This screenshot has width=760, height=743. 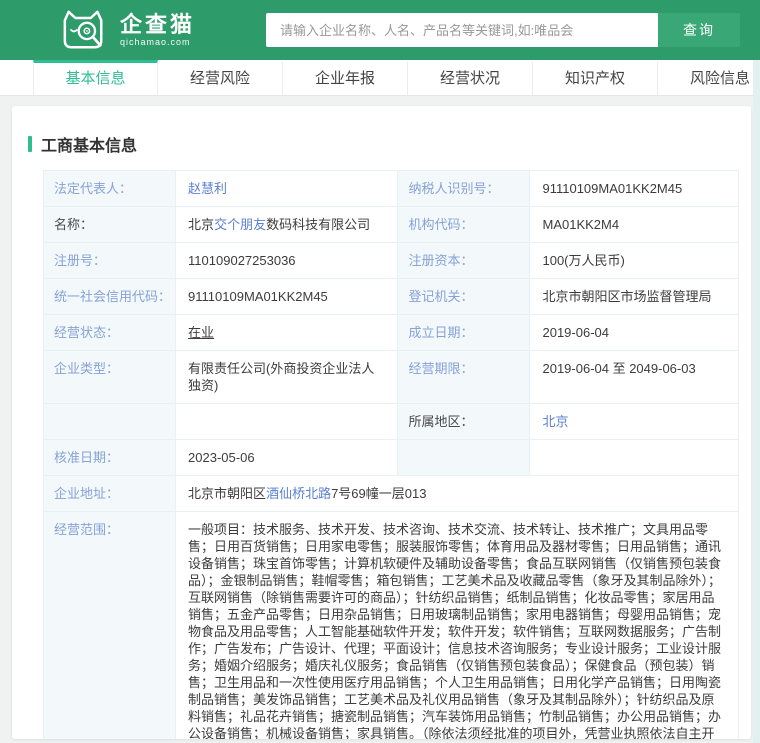 I want to click on field-label-business-term: 经营期限：, so click(x=464, y=377).